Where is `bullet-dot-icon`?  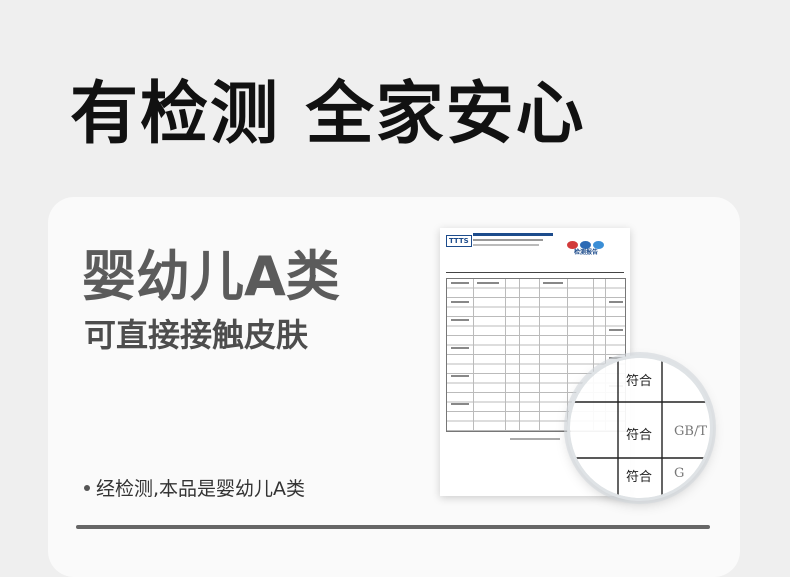 bullet-dot-icon is located at coordinates (87, 487).